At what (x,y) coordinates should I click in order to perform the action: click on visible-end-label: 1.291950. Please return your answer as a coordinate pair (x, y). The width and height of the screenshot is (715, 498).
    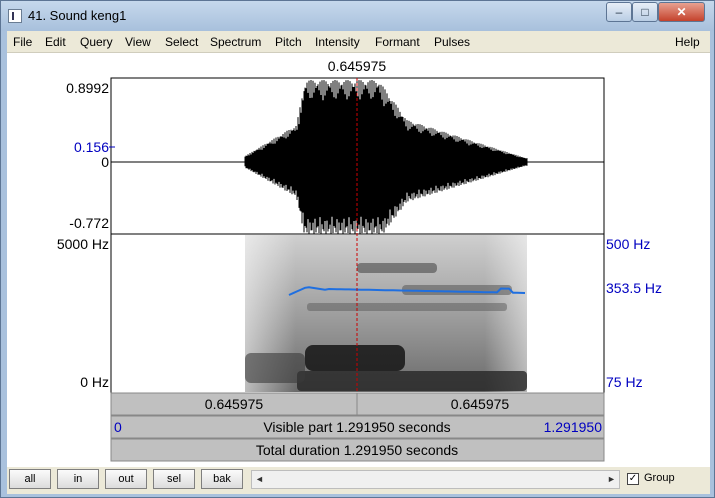
    Looking at the image, I should click on (573, 427).